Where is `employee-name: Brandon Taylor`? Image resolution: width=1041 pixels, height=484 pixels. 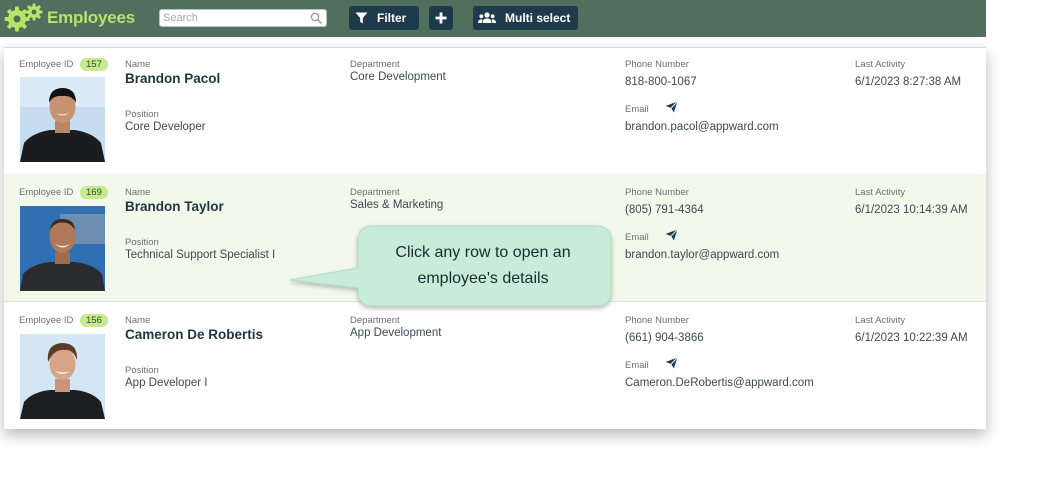
employee-name: Brandon Taylor is located at coordinates (174, 206).